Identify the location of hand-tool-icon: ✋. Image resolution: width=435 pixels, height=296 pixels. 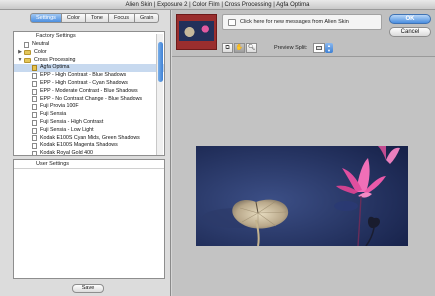
(239, 48).